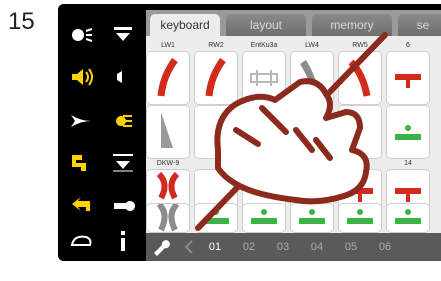 The height and width of the screenshot is (281, 441). Describe the element at coordinates (408, 45) in the screenshot. I see `tile-label: 6` at that location.